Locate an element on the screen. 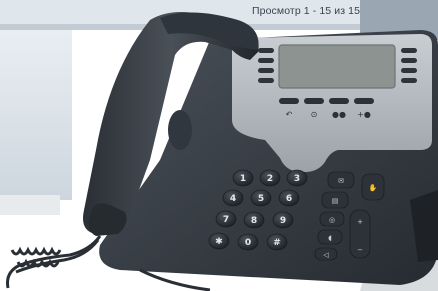  key-6: 6 is located at coordinates (289, 199).